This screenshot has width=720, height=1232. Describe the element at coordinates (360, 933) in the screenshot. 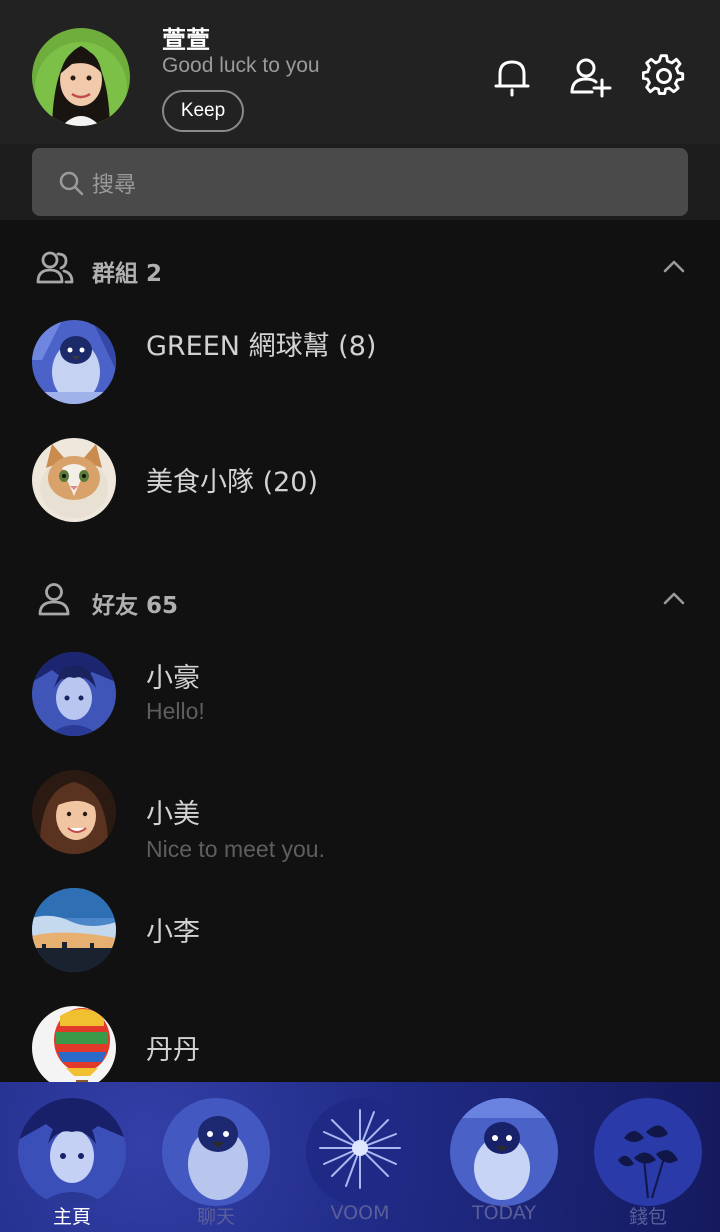

I see `friend-item: 小李` at that location.